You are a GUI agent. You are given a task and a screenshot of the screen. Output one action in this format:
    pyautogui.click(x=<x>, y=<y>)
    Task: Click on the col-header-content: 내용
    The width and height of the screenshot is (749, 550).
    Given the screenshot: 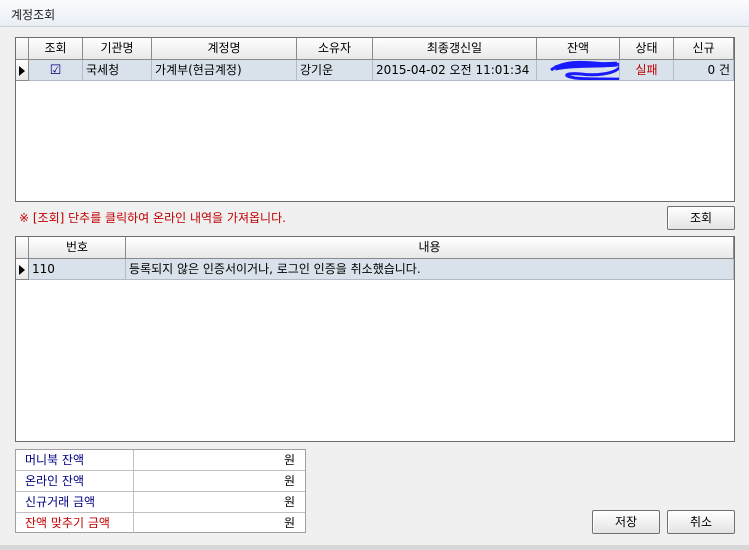 What is the action you would take?
    pyautogui.click(x=430, y=248)
    